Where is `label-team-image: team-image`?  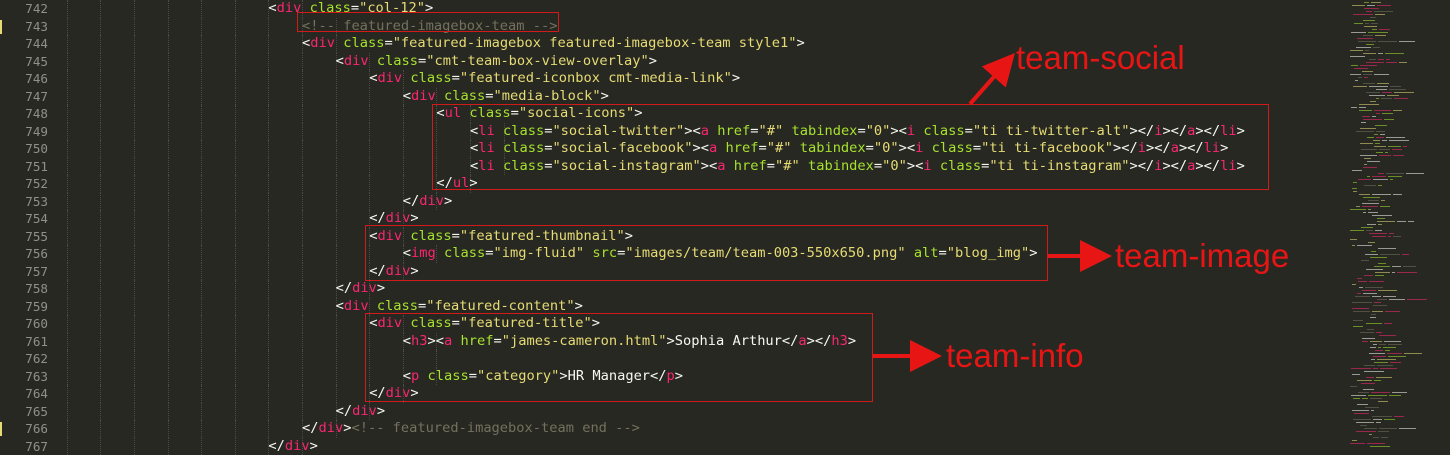
label-team-image: team-image is located at coordinates (1202, 256).